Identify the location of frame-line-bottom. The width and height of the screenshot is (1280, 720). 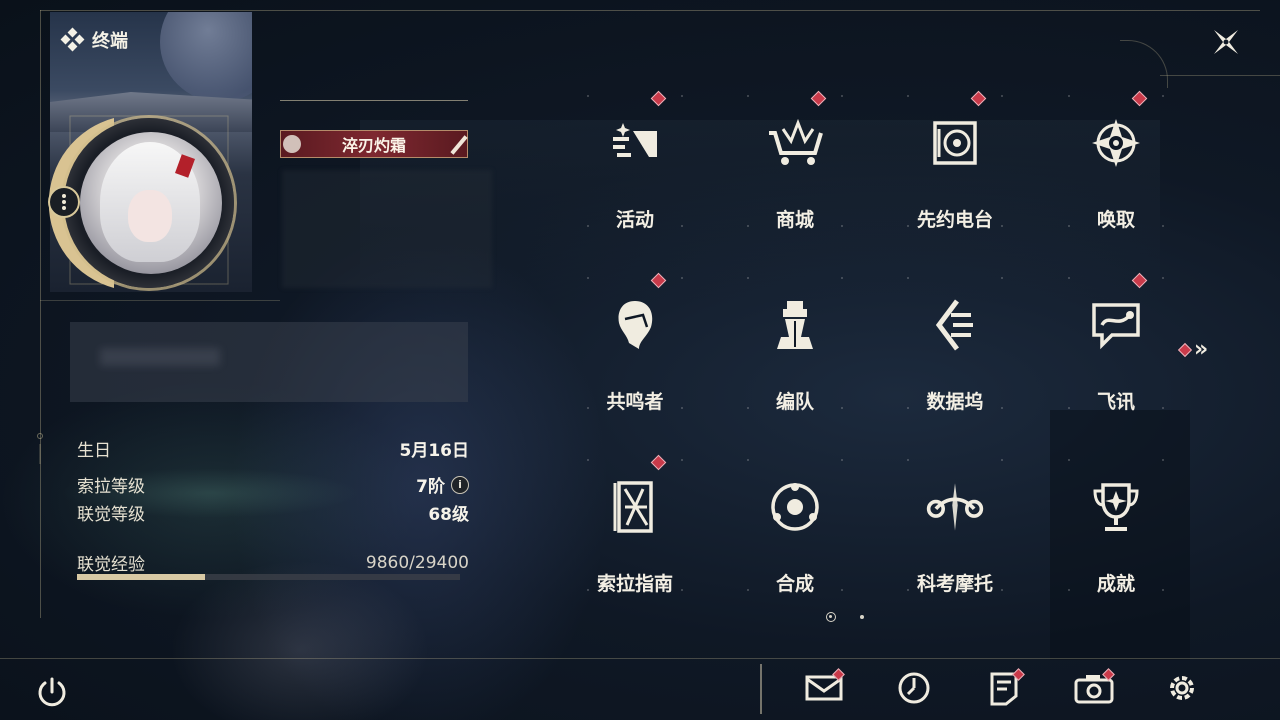
(640, 658).